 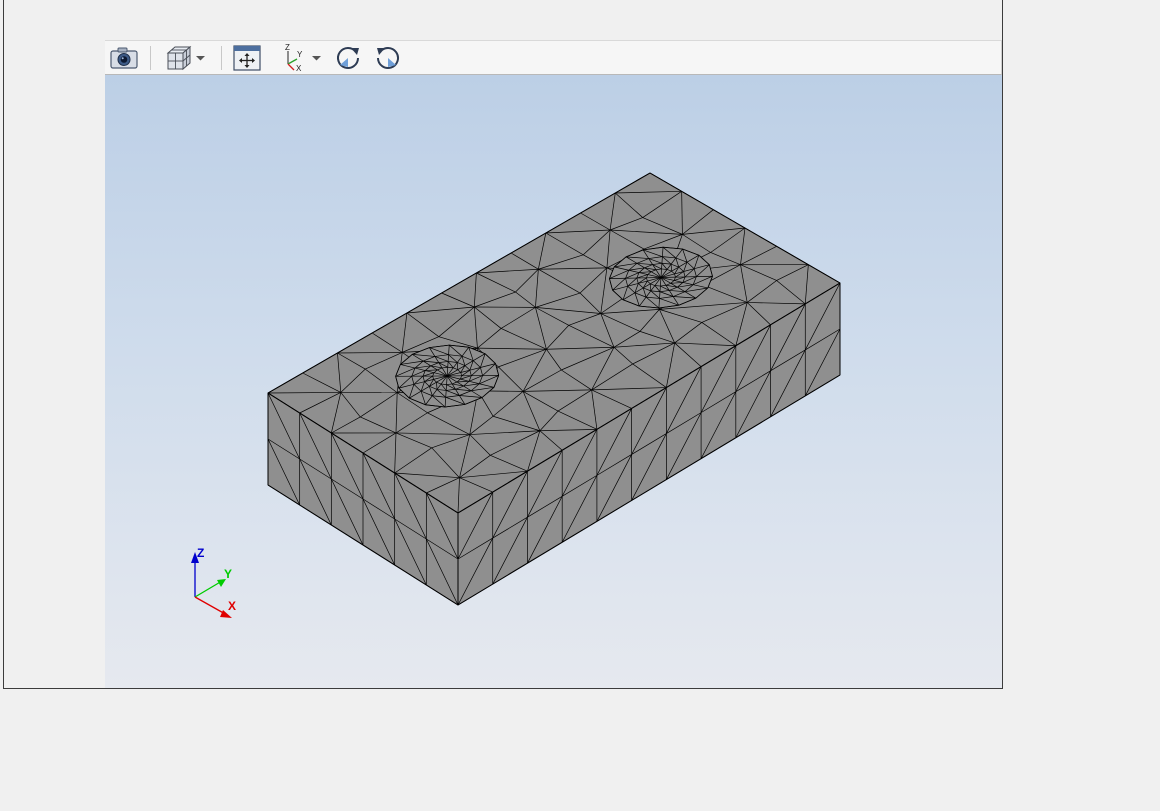 I want to click on orientation-triad: Z Y X, so click(x=213, y=582).